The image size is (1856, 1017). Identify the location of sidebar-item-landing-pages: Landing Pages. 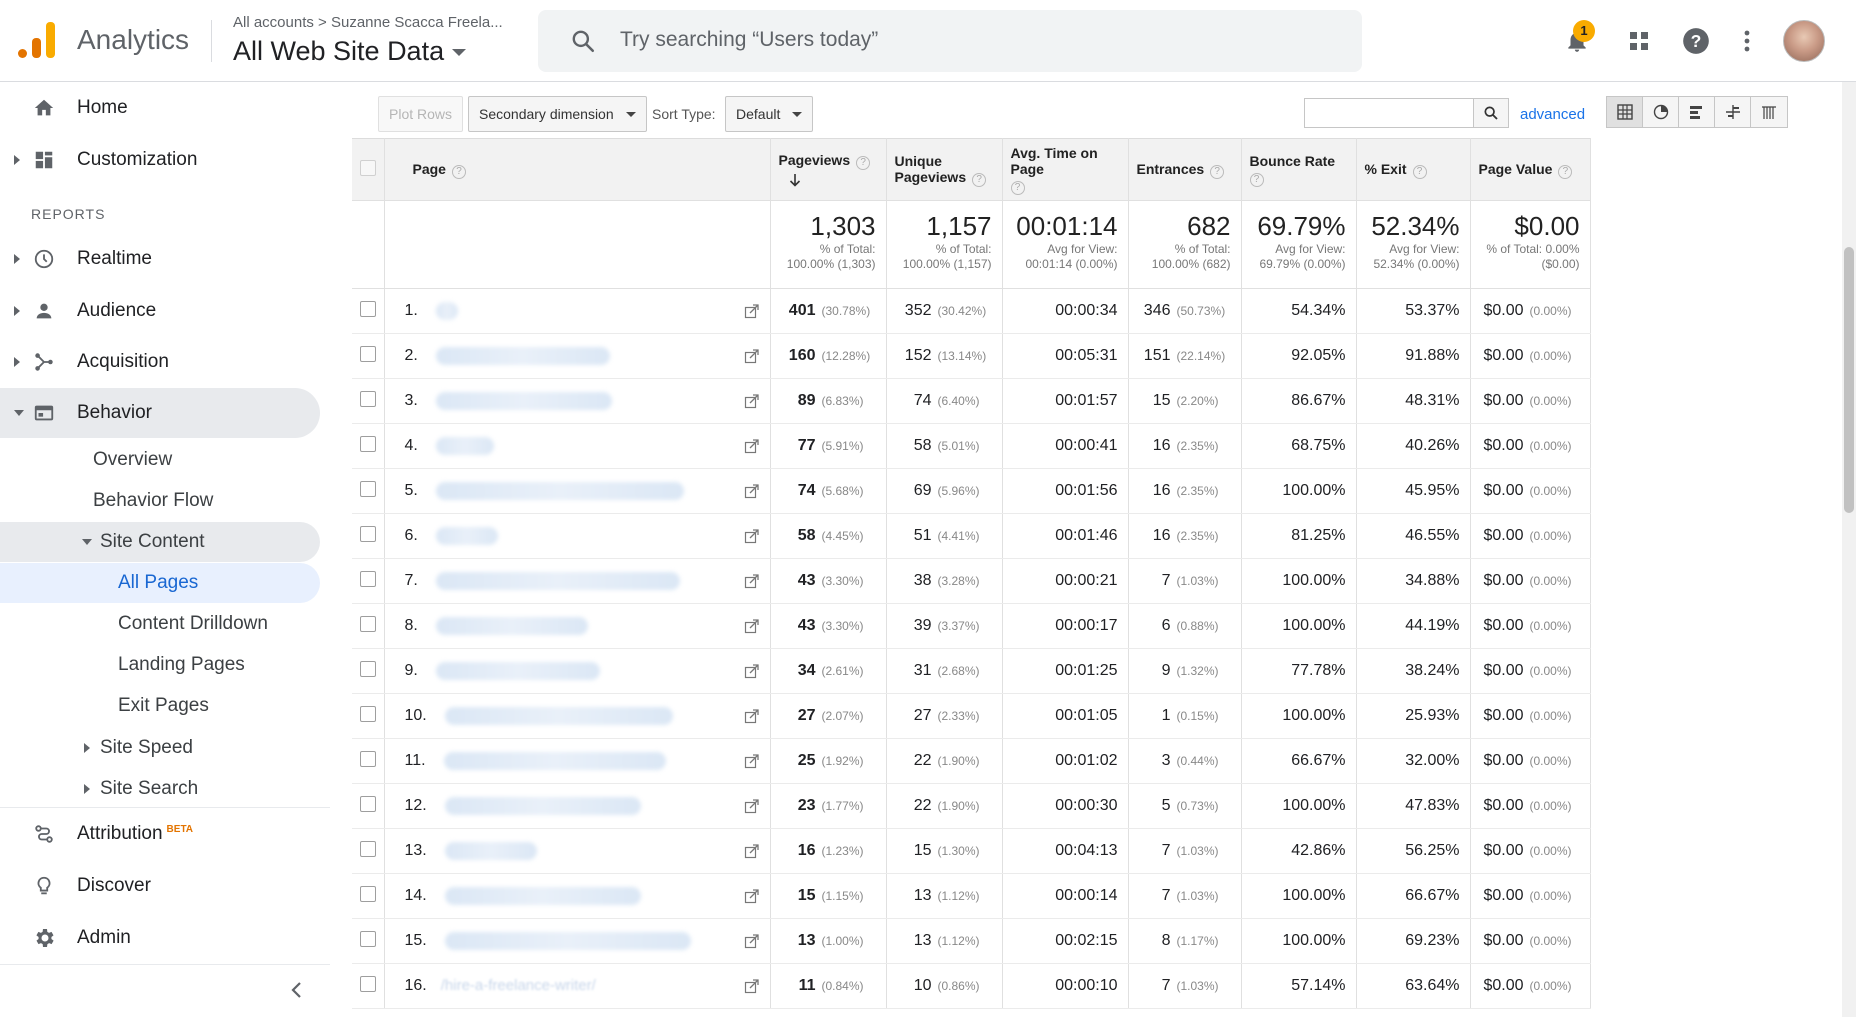
(160, 665).